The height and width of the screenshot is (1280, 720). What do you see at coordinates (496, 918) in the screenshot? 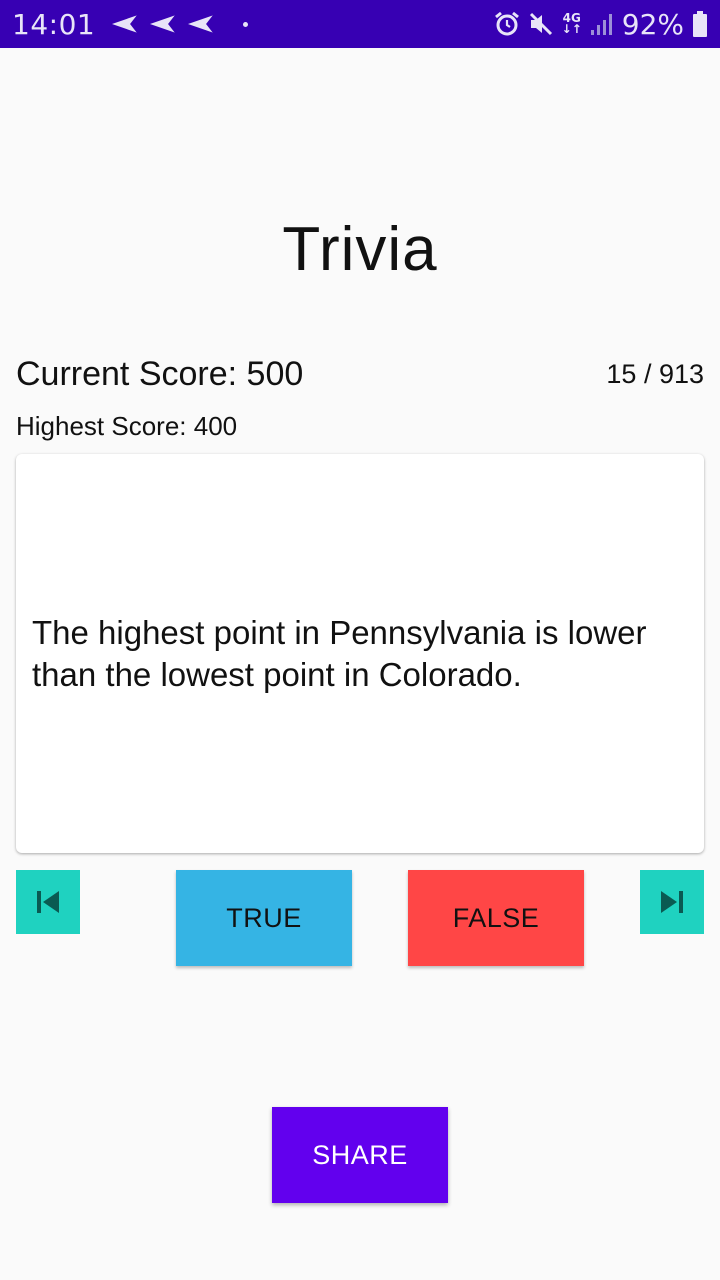
I see `false-button: FALSE` at bounding box center [496, 918].